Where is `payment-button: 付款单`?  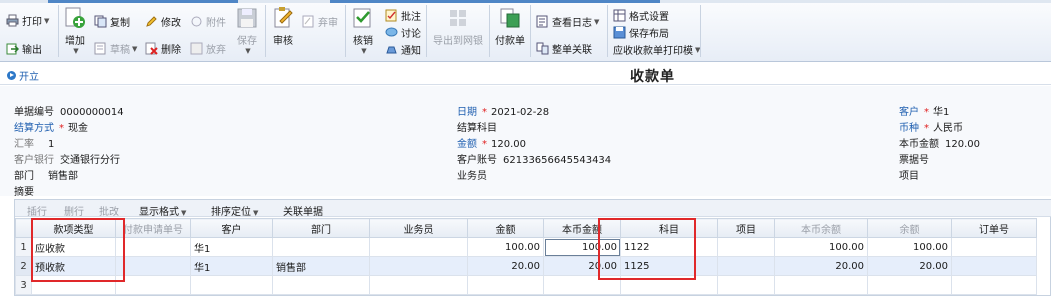
payment-button: 付款单 is located at coordinates (510, 27).